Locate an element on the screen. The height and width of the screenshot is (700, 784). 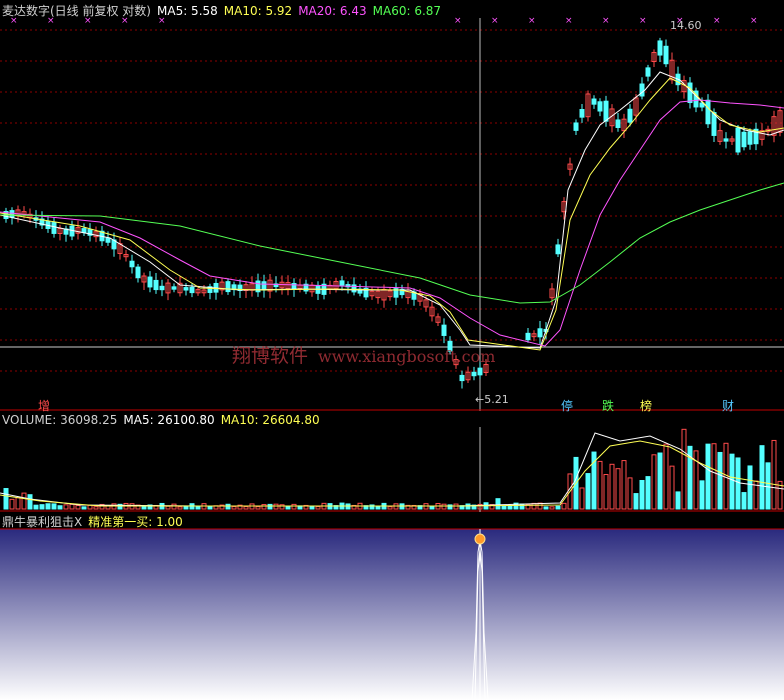
volume-ma5: MA5: 26100.80 is located at coordinates (169, 420).